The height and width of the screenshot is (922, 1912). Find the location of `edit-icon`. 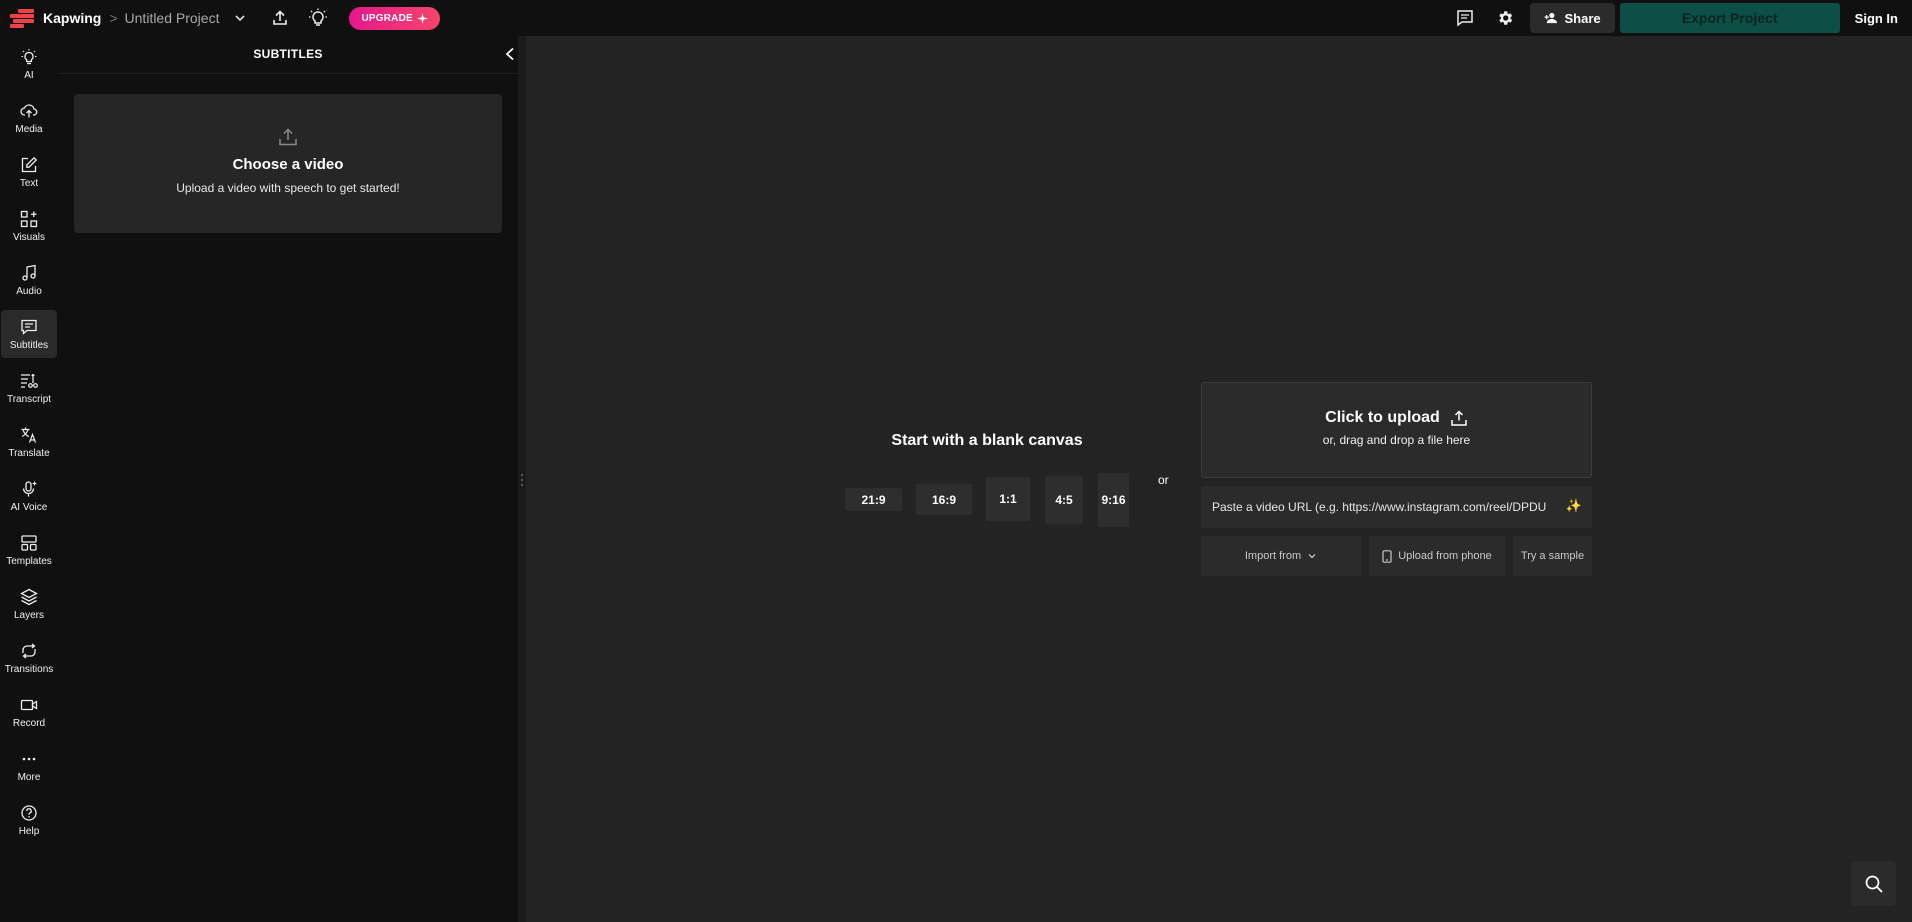

edit-icon is located at coordinates (29, 164).